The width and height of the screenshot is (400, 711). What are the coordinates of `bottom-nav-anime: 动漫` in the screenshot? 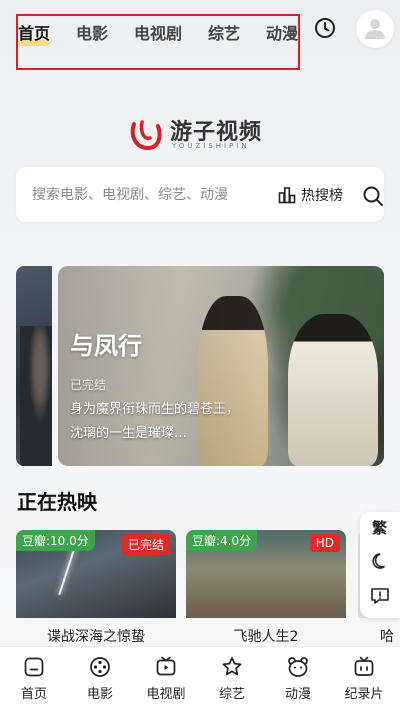 It's located at (298, 678).